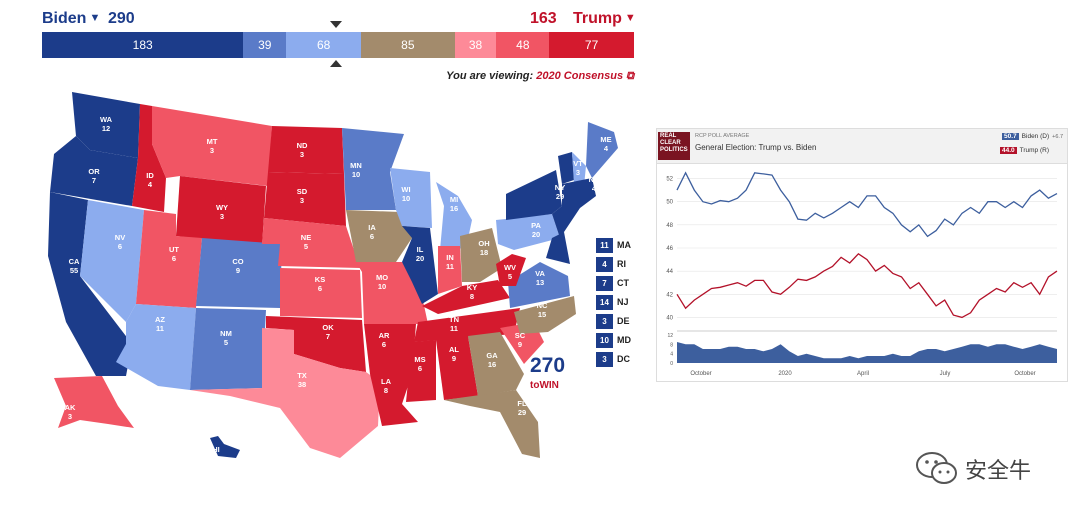  I want to click on dem-candidate-selector: Biden ▼, so click(71, 19).